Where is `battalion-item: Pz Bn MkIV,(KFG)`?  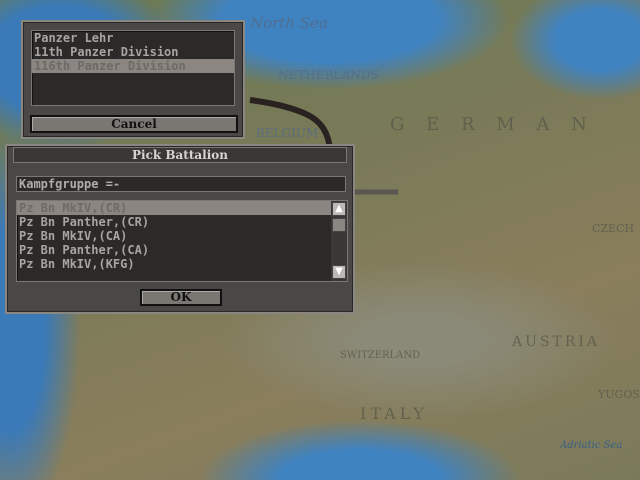 battalion-item: Pz Bn MkIV,(KFG) is located at coordinates (182, 264).